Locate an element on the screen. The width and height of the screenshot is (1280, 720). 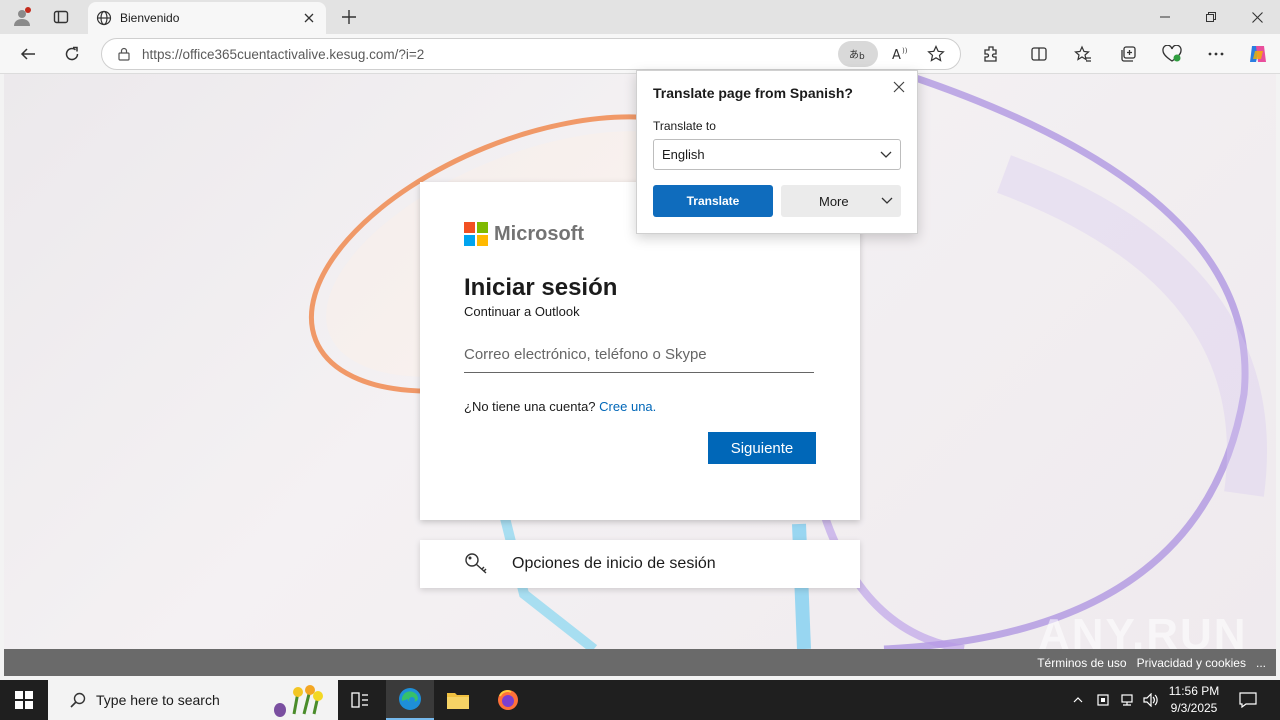
more-options-button: More is located at coordinates (841, 201).